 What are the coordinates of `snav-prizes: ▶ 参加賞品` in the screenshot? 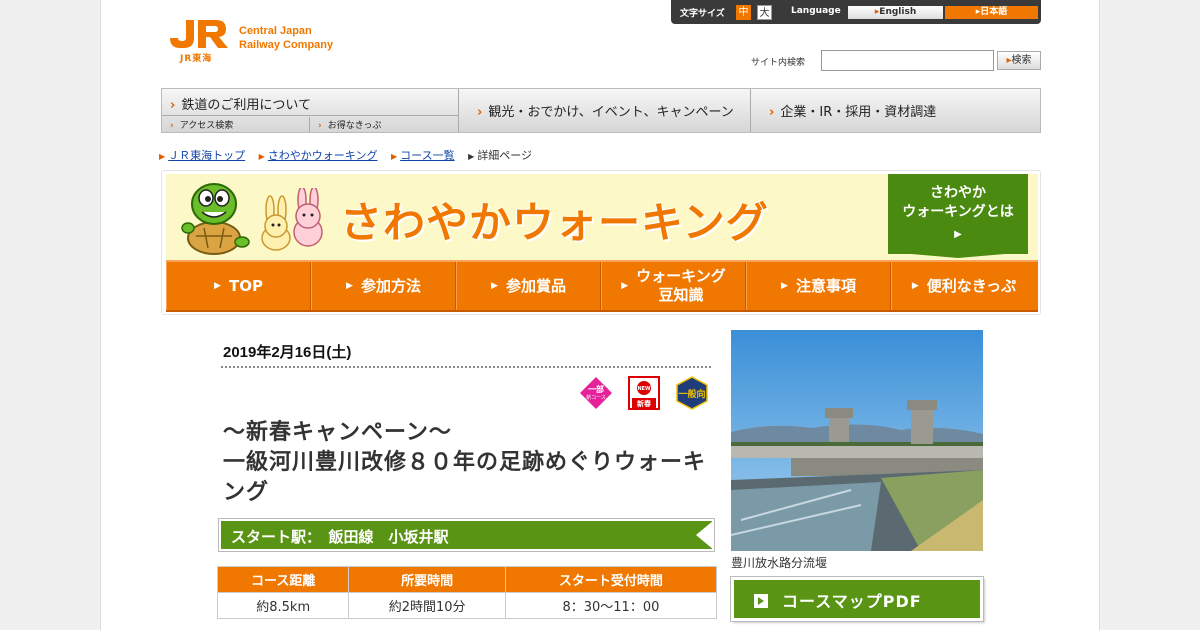 It's located at (528, 286).